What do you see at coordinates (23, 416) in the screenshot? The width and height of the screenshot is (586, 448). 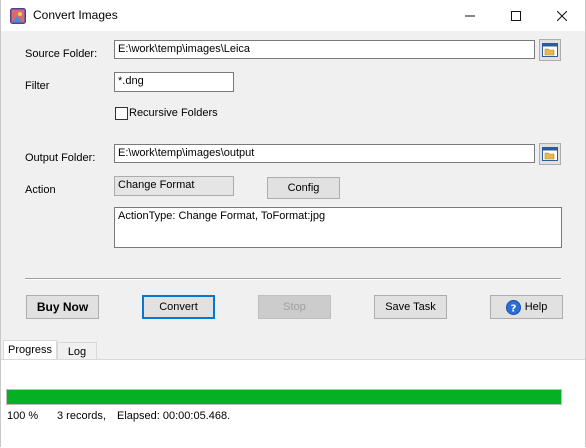 I see `progress-percent: 100 %` at bounding box center [23, 416].